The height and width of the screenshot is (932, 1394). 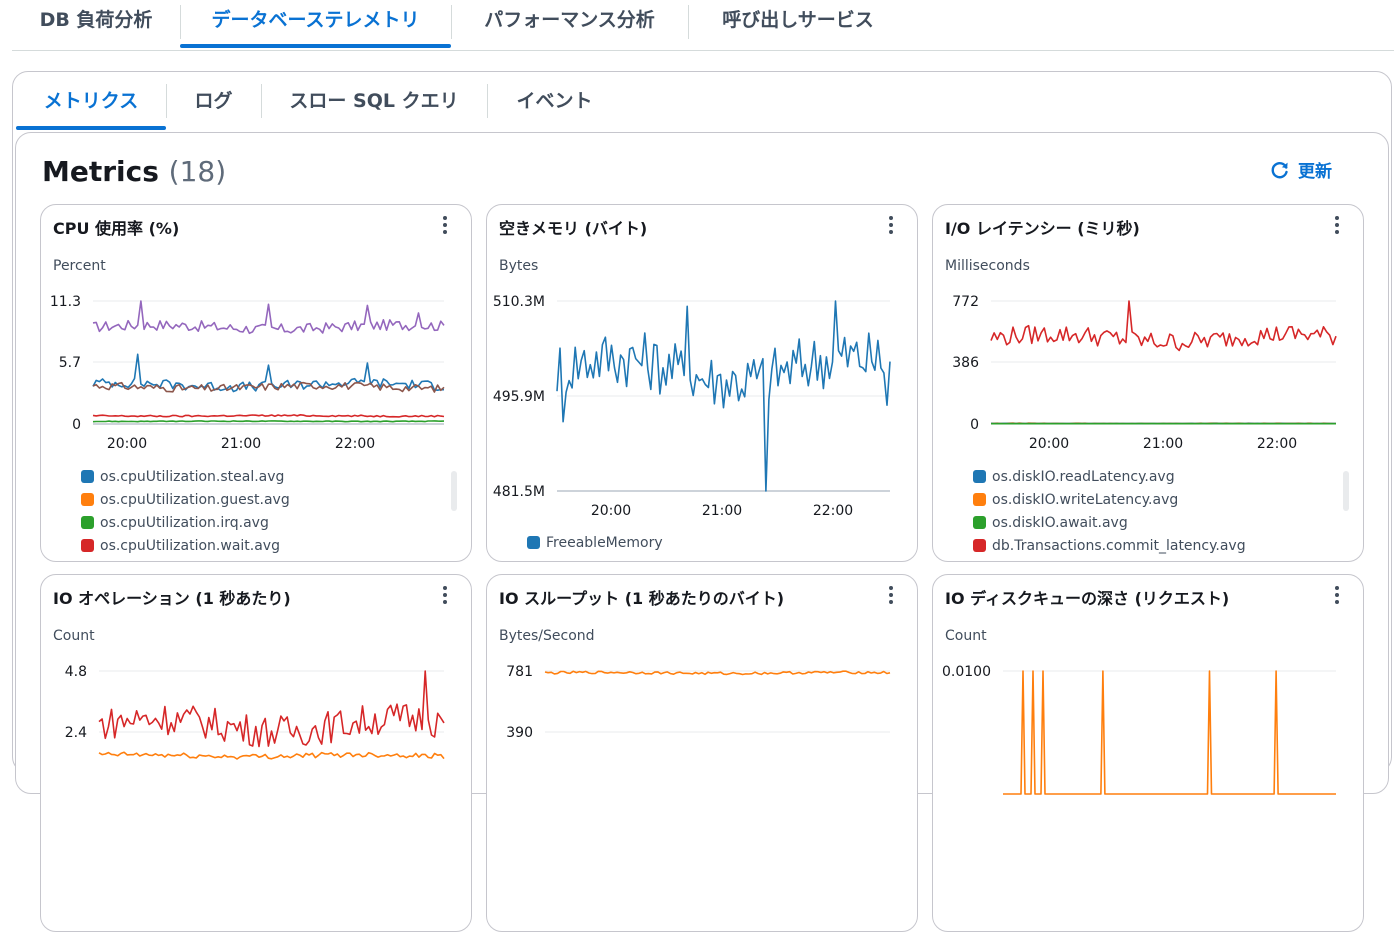 I want to click on legend-label: os.cpuUtilization.irq.avg, so click(x=184, y=523).